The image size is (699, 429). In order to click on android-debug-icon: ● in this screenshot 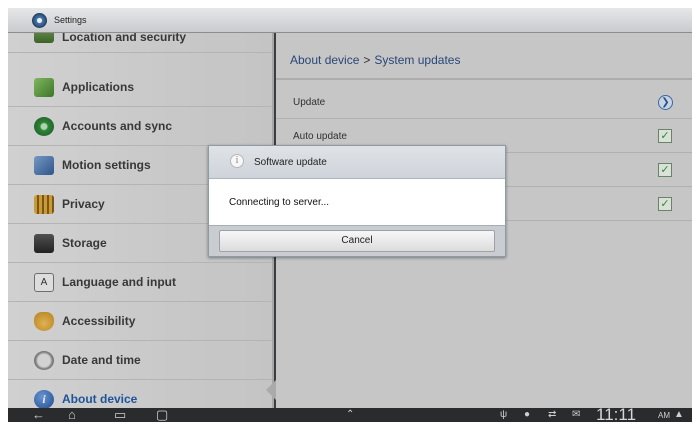, I will do `click(527, 414)`.